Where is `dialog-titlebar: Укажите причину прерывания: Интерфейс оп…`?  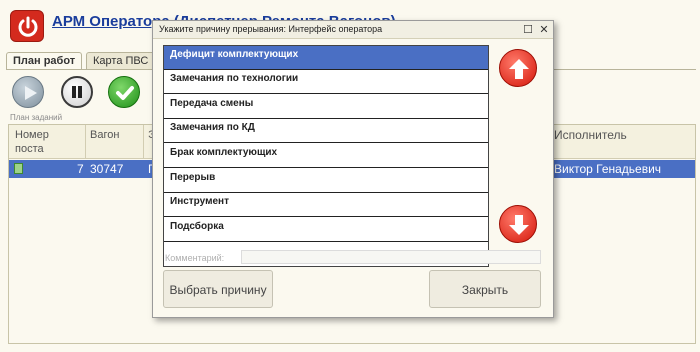 dialog-titlebar: Укажите причину прерывания: Интерфейс оп… is located at coordinates (353, 30).